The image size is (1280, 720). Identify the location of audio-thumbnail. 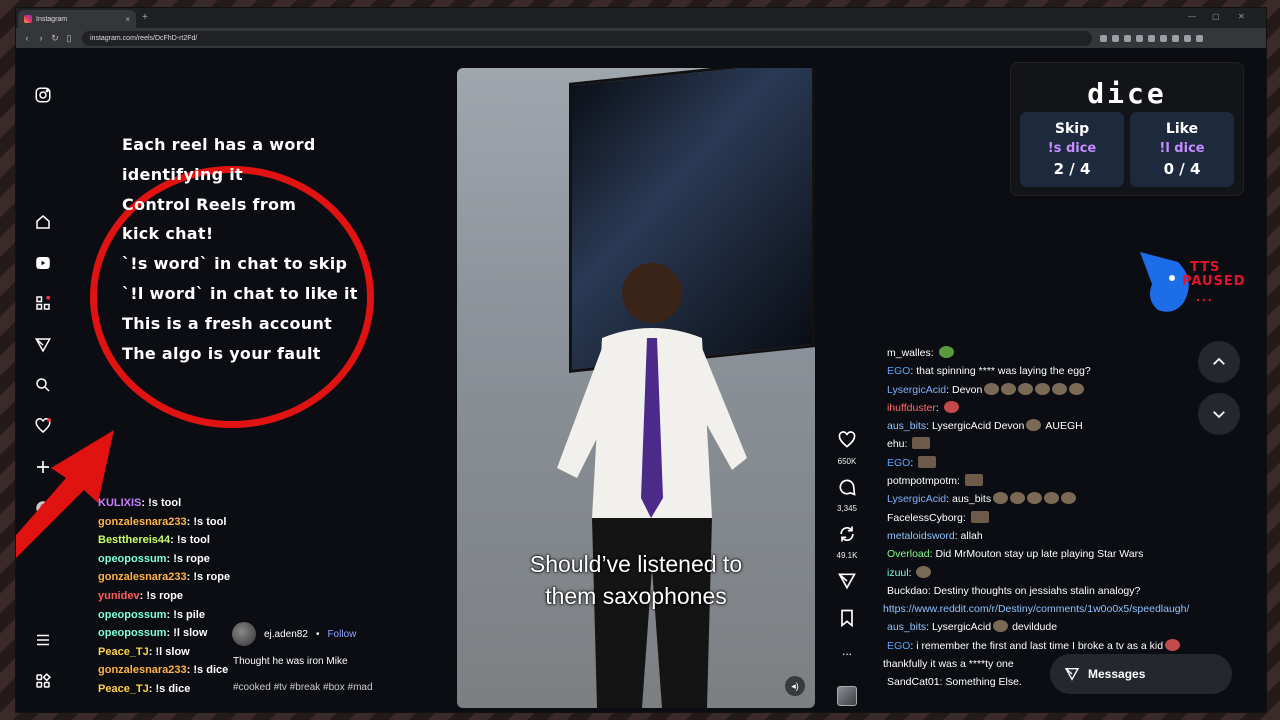
(847, 696).